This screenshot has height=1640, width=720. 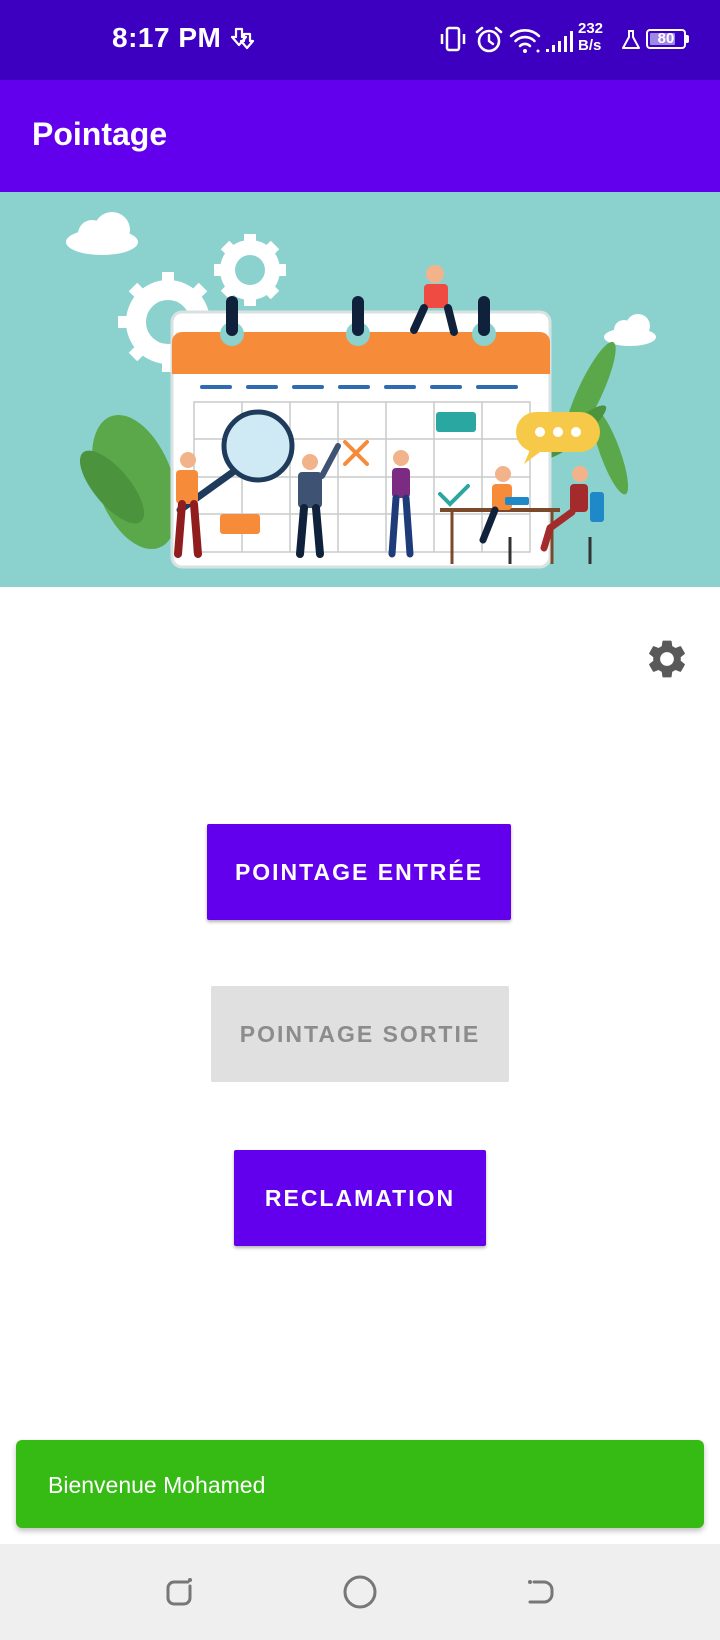 I want to click on reclamation-button: RECLAMATION, so click(x=360, y=1198).